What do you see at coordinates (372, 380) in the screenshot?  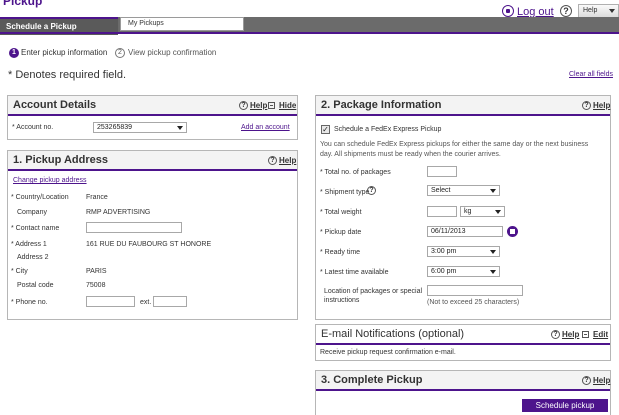 I see `complete-pickup-title: 3. Complete Pickup` at bounding box center [372, 380].